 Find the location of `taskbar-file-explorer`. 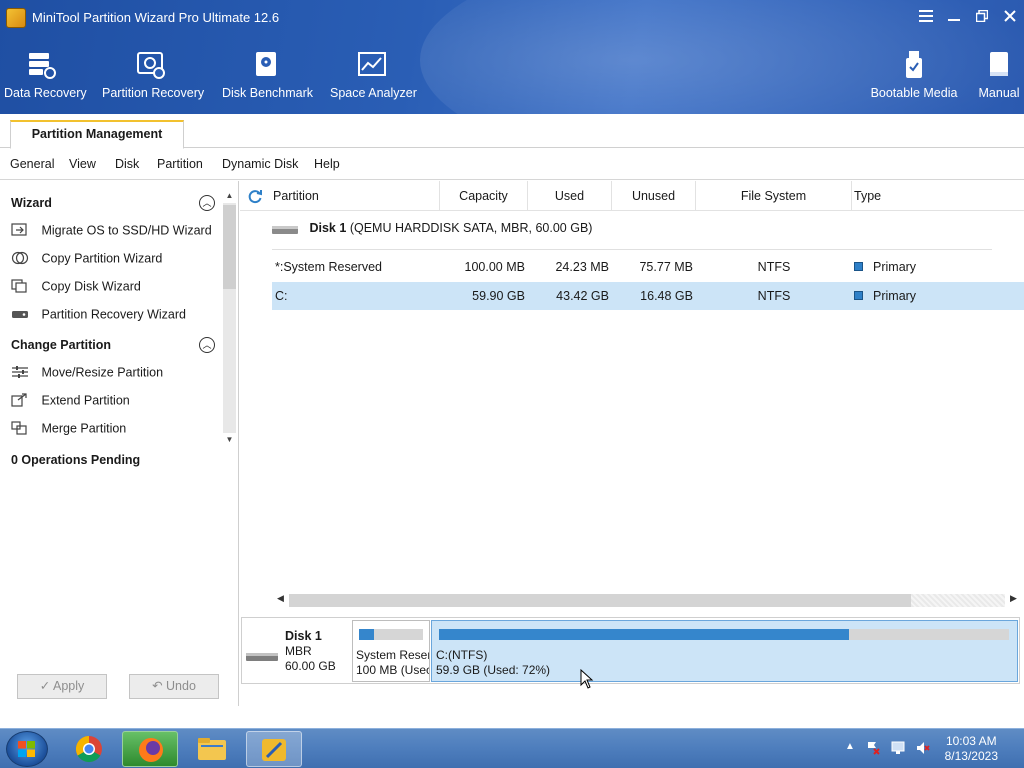

taskbar-file-explorer is located at coordinates (212, 749).